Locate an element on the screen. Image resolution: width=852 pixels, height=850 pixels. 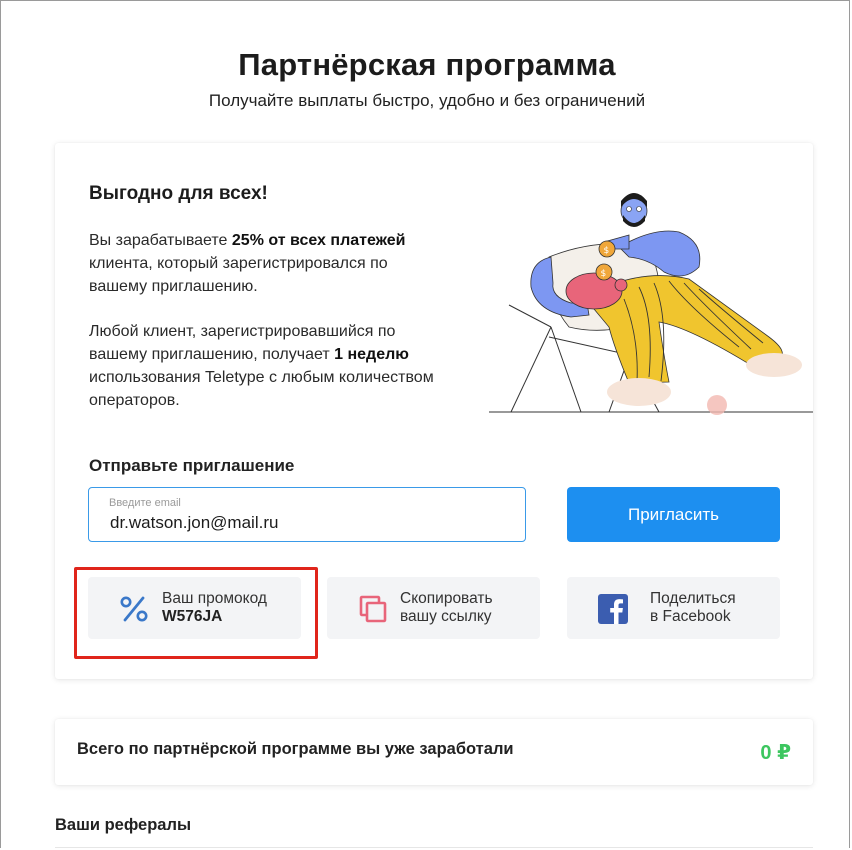
man-with-piggy-bank-illustration: $ $ is located at coordinates (651, 304).